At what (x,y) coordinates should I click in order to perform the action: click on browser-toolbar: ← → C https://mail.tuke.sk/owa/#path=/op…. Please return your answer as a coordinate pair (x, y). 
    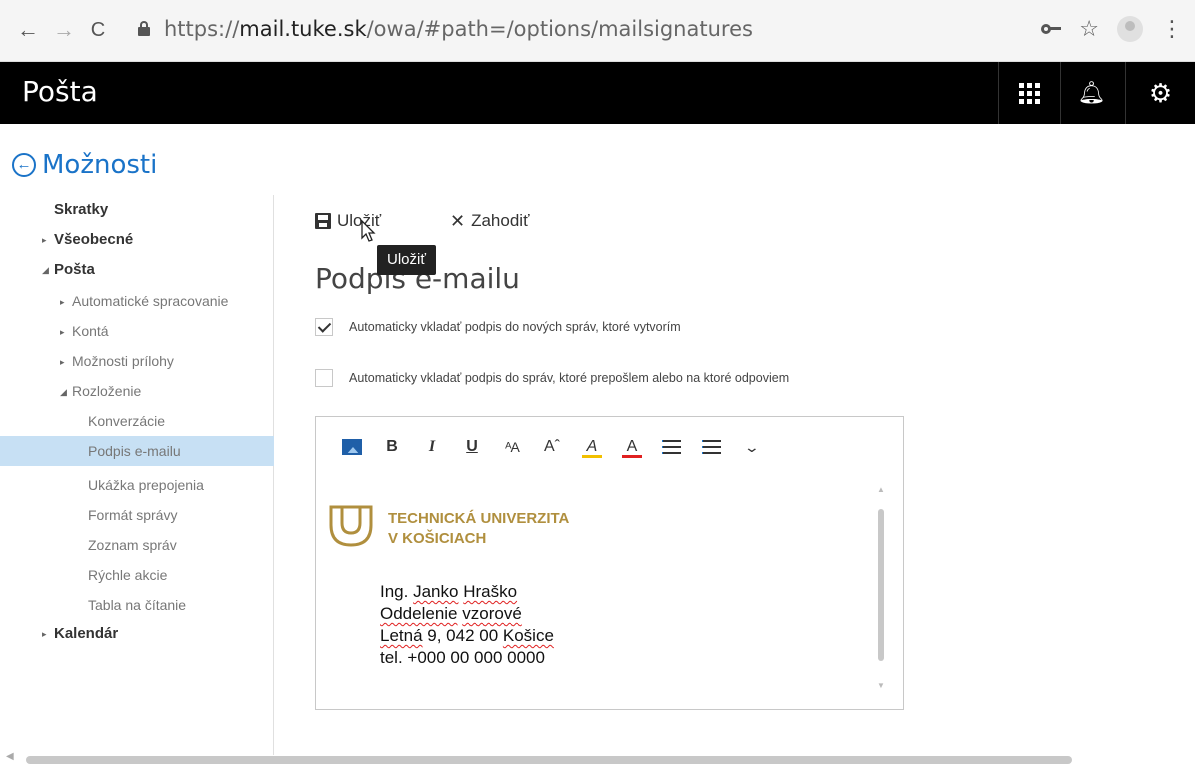
    Looking at the image, I should click on (597, 31).